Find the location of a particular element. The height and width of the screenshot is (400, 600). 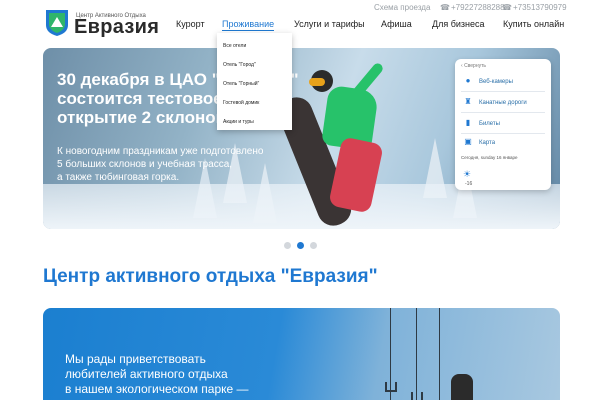

banner-text-line: любителей активного отдыха is located at coordinates (146, 374).